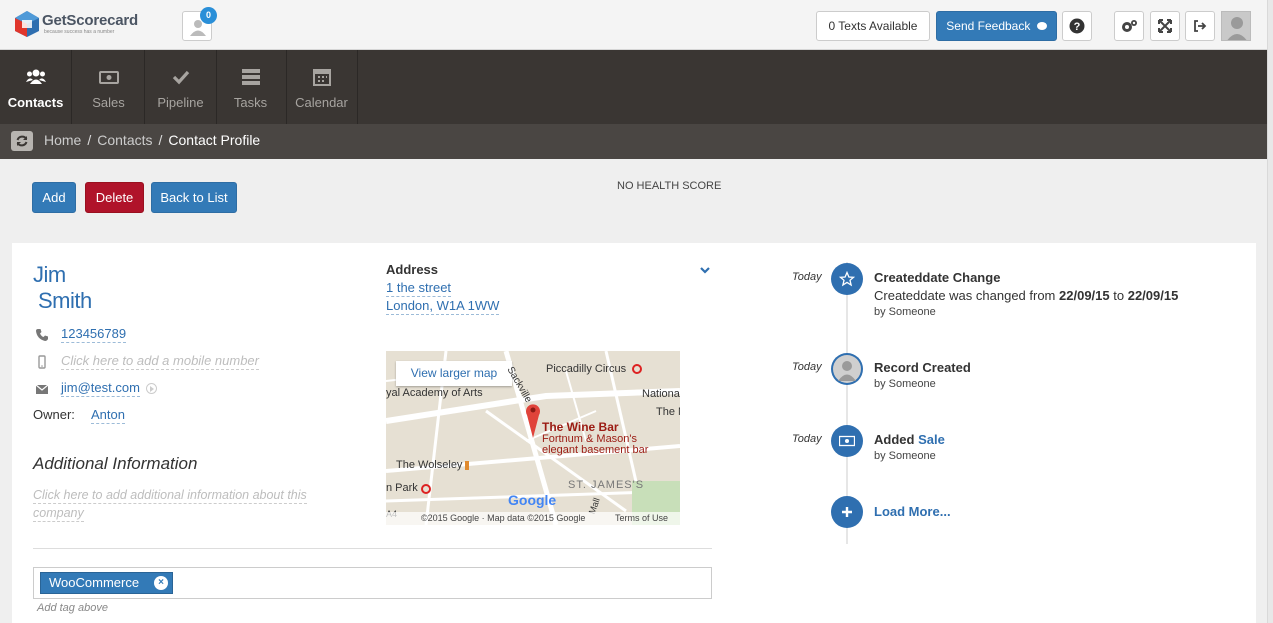 The width and height of the screenshot is (1273, 623). I want to click on nav-item-sales: Sales, so click(109, 87).